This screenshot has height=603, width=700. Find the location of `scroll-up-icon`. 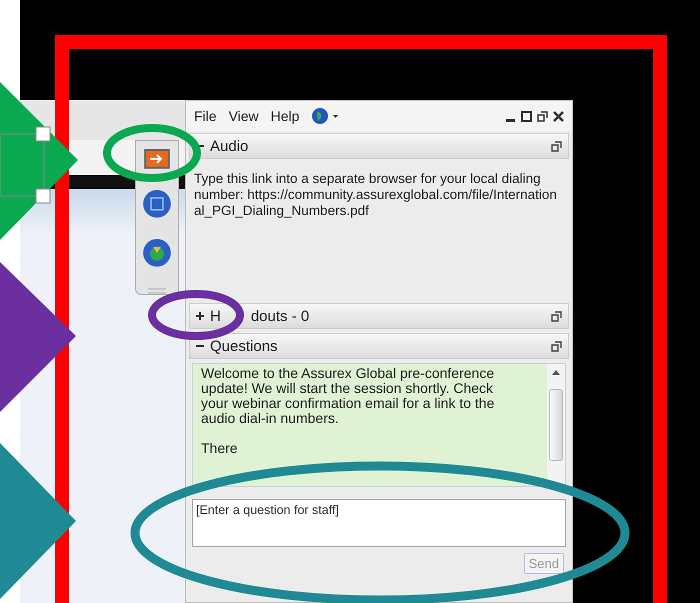

scroll-up-icon is located at coordinates (556, 372).